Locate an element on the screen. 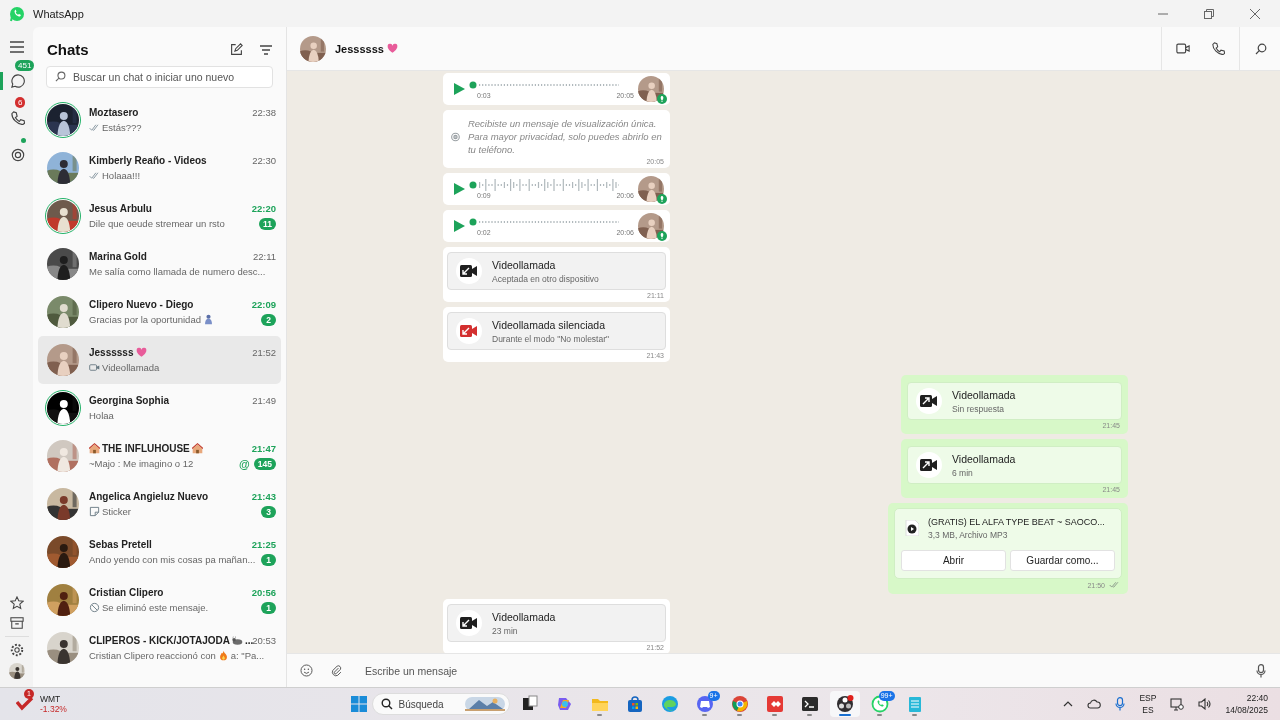  network-icon is located at coordinates (1177, 704).